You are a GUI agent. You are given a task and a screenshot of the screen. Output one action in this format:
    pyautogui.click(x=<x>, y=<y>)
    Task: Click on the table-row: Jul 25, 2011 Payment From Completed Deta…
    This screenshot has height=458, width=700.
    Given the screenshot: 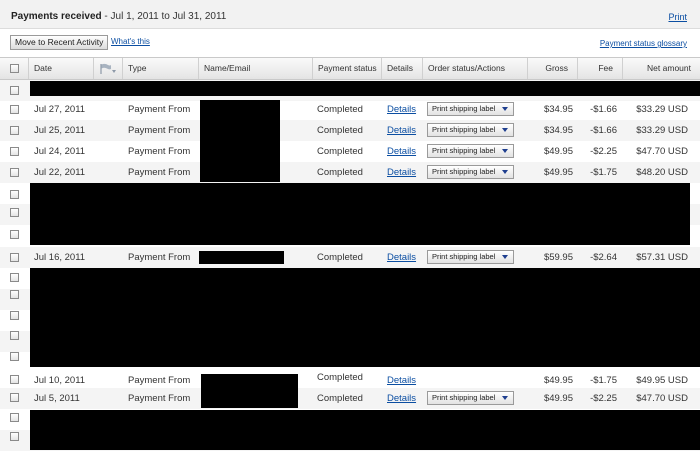 What is the action you would take?
    pyautogui.click(x=350, y=130)
    